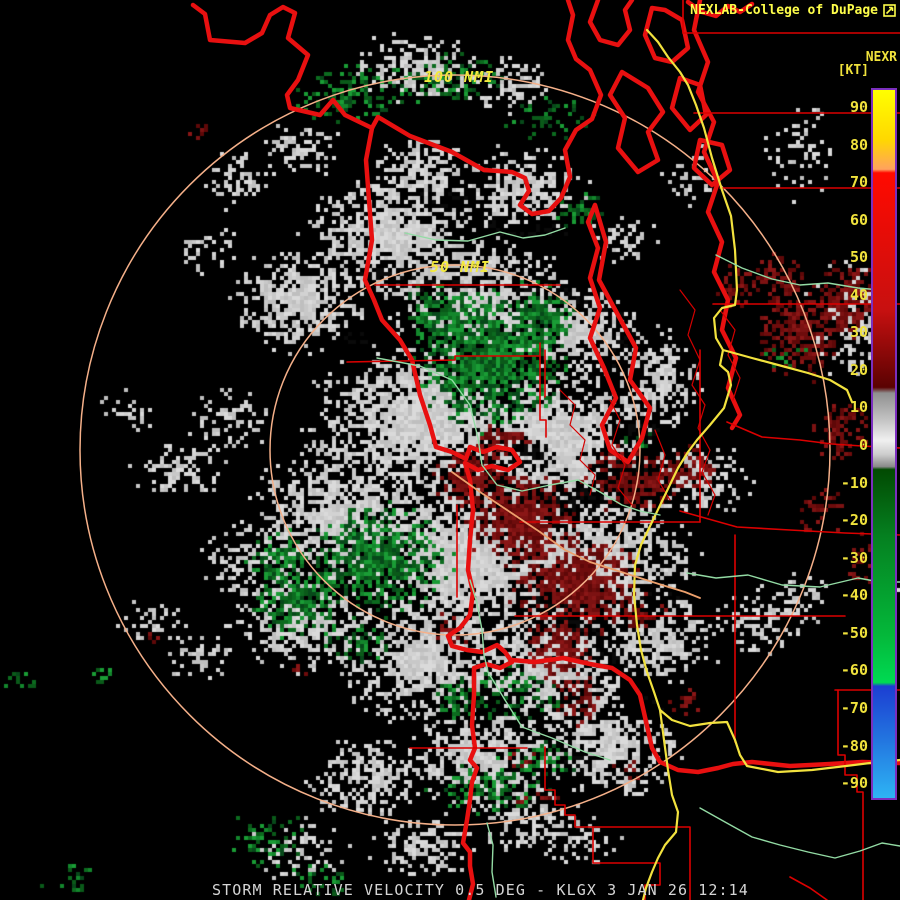  Describe the element at coordinates (884, 444) in the screenshot. I see `colorbar-gradient` at that location.